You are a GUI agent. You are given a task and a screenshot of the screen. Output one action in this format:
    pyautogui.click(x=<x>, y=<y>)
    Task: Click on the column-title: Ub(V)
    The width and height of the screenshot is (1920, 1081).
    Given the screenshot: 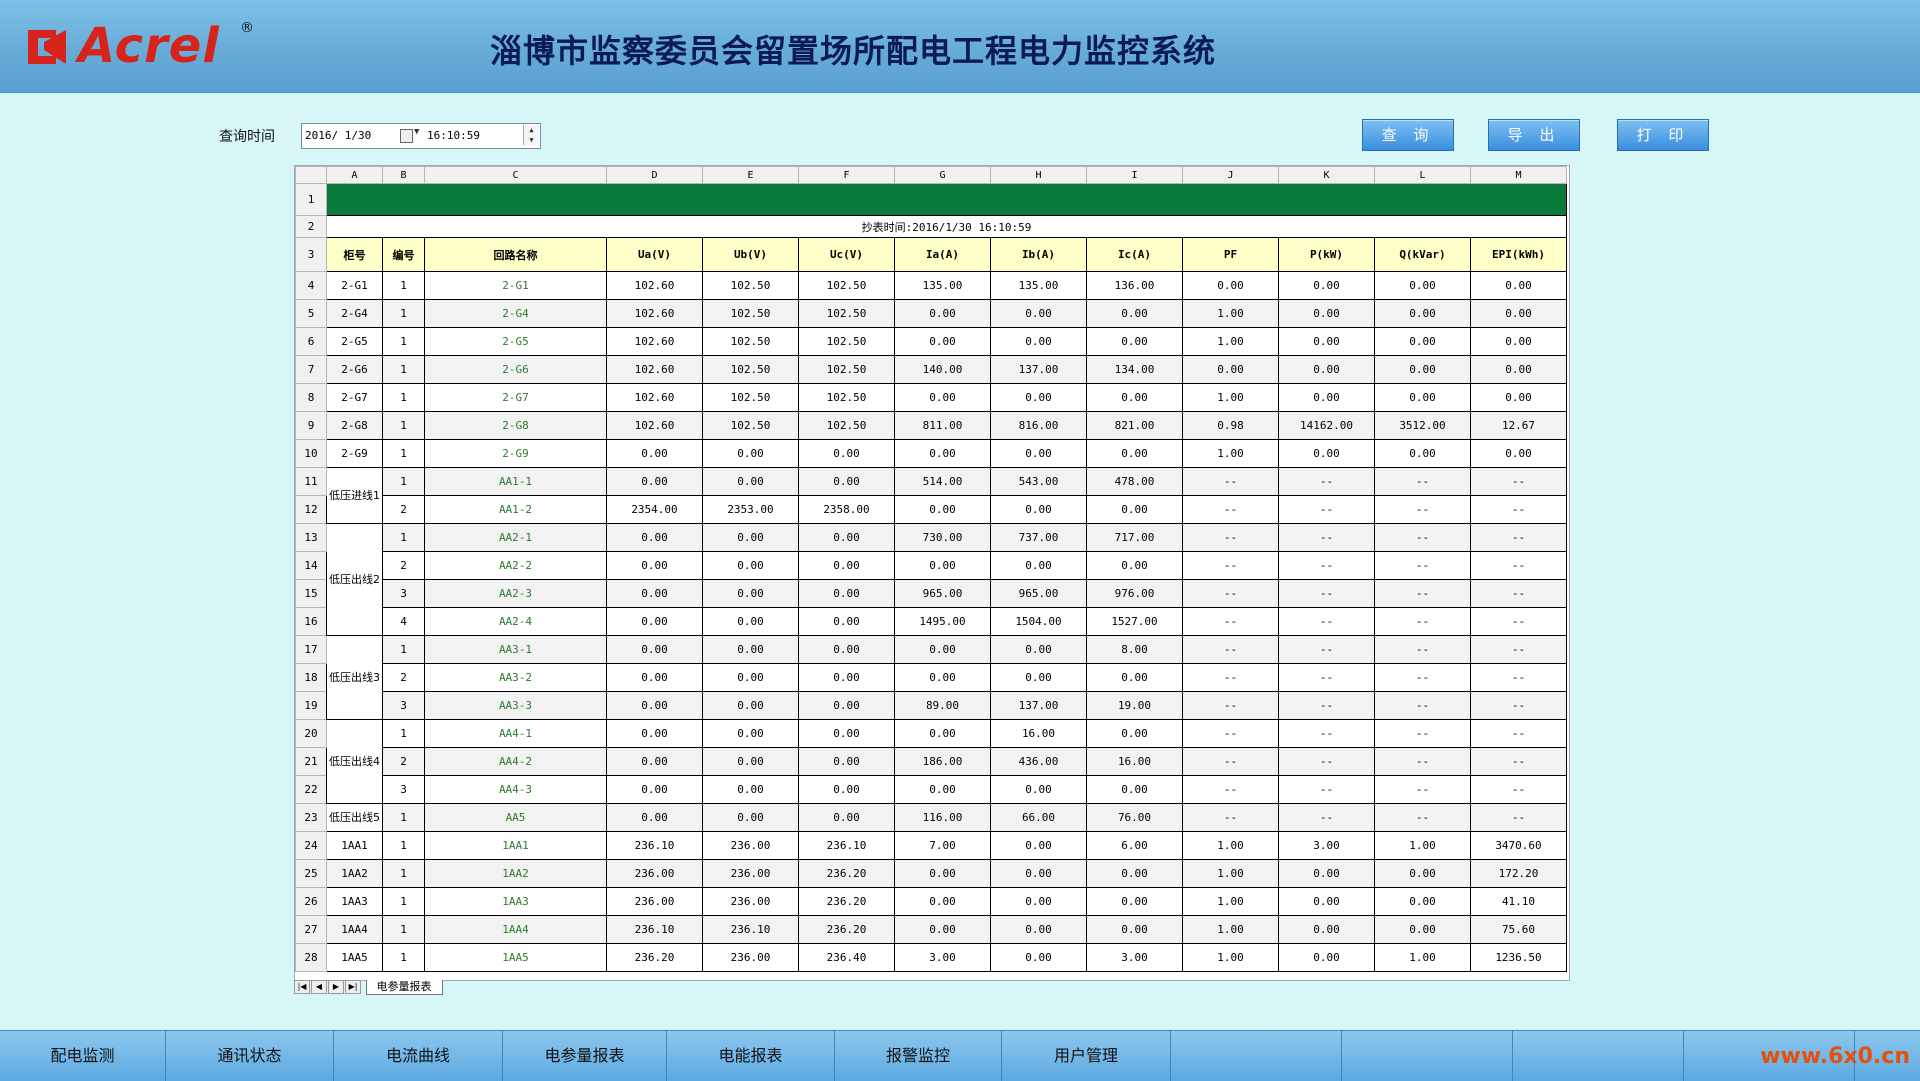 What is the action you would take?
    pyautogui.click(x=750, y=254)
    